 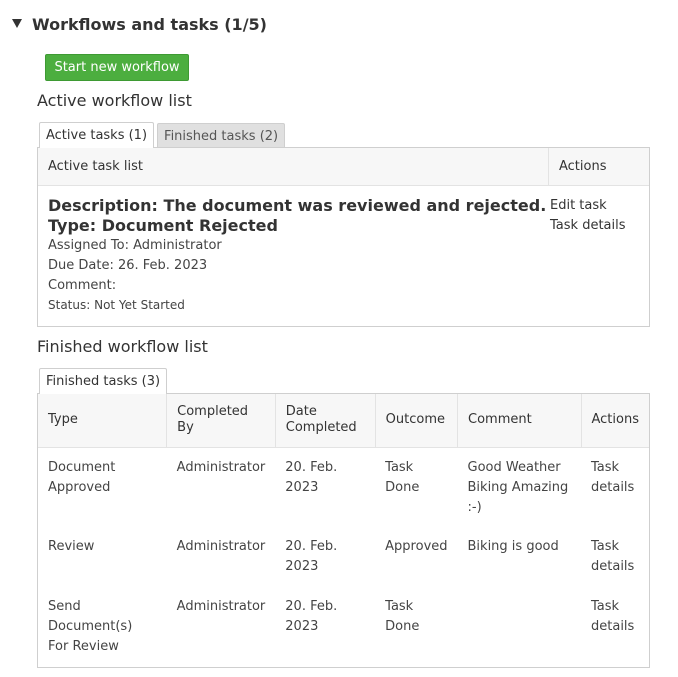 What do you see at coordinates (221, 135) in the screenshot?
I see `tab-finished-tasks: Finished tasks (2)` at bounding box center [221, 135].